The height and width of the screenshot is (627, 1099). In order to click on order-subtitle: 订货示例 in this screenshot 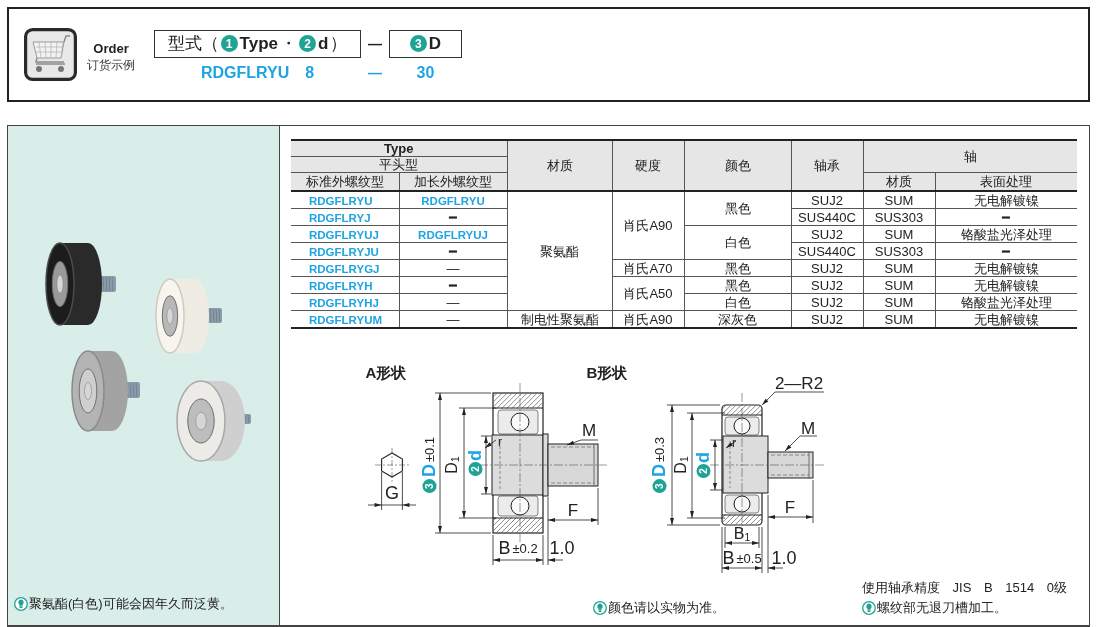, I will do `click(111, 65)`.